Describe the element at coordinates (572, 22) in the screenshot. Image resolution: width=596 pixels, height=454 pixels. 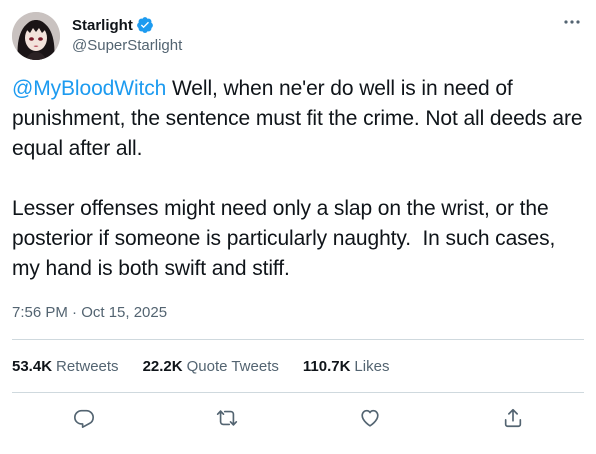
I see `more-options-icon` at that location.